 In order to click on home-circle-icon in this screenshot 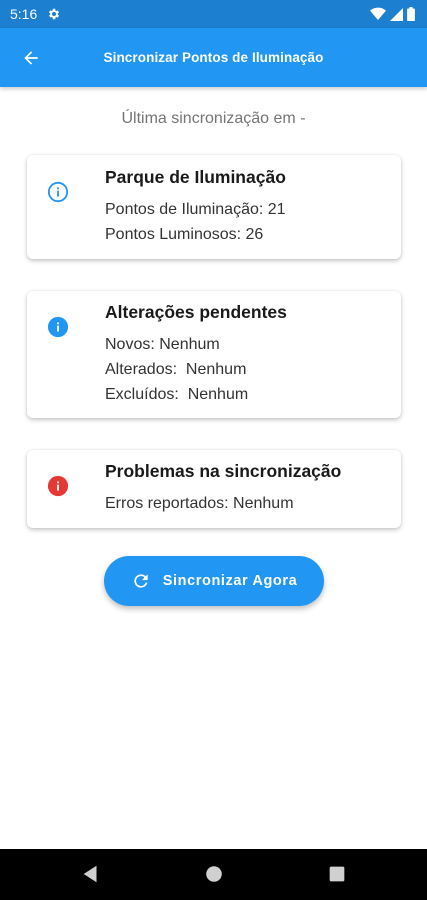, I will do `click(214, 874)`.